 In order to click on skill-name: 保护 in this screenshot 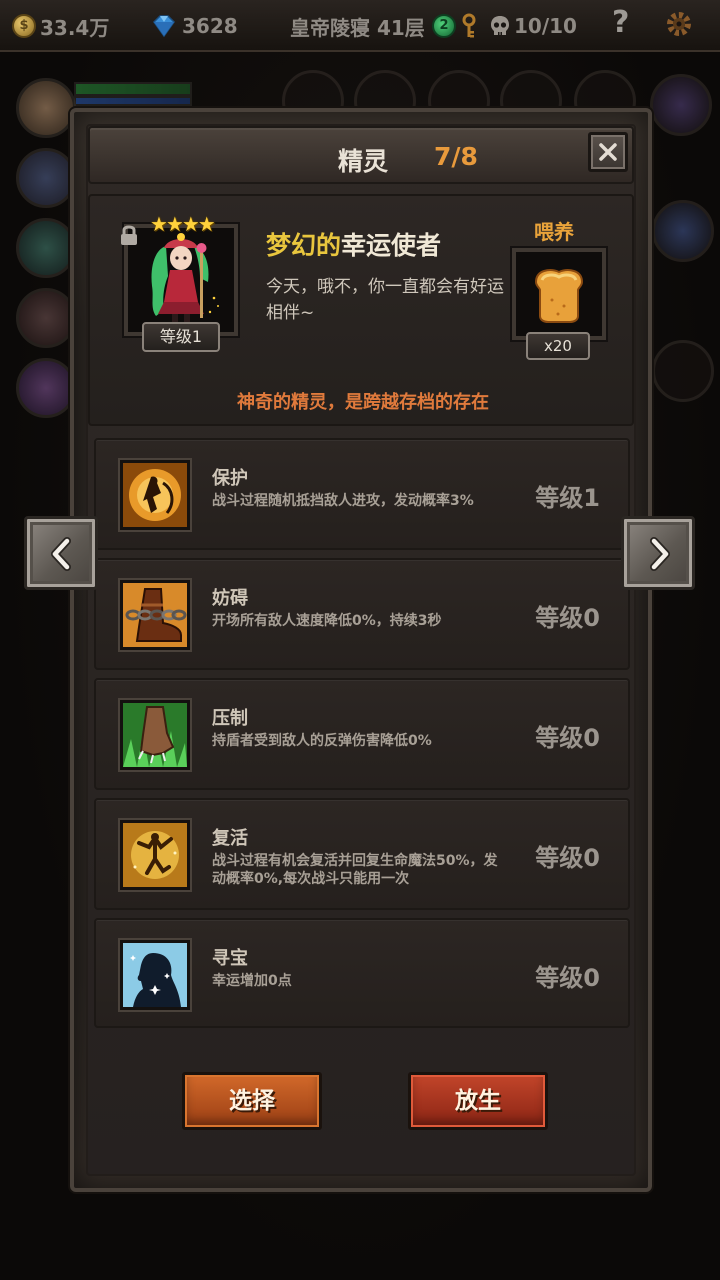, I will do `click(230, 478)`.